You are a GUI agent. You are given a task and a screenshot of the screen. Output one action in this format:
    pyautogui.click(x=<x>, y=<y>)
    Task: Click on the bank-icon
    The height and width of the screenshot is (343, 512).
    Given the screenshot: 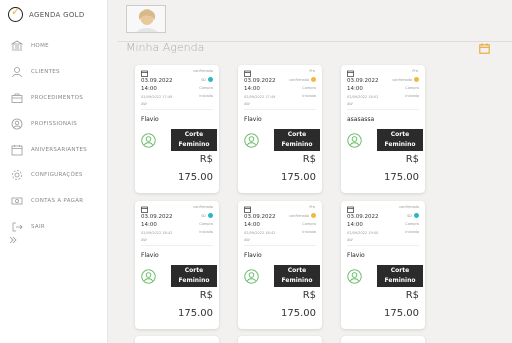 What is the action you would take?
    pyautogui.click(x=17, y=45)
    